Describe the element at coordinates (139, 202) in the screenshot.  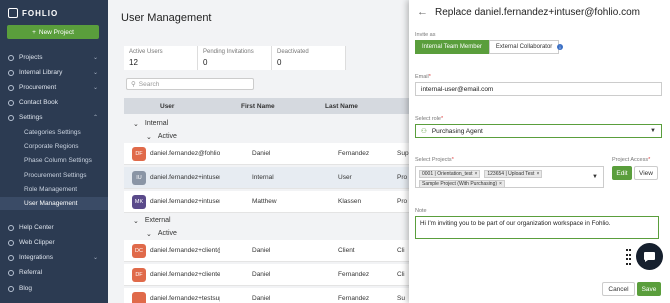
I see `avatar: MK` at that location.